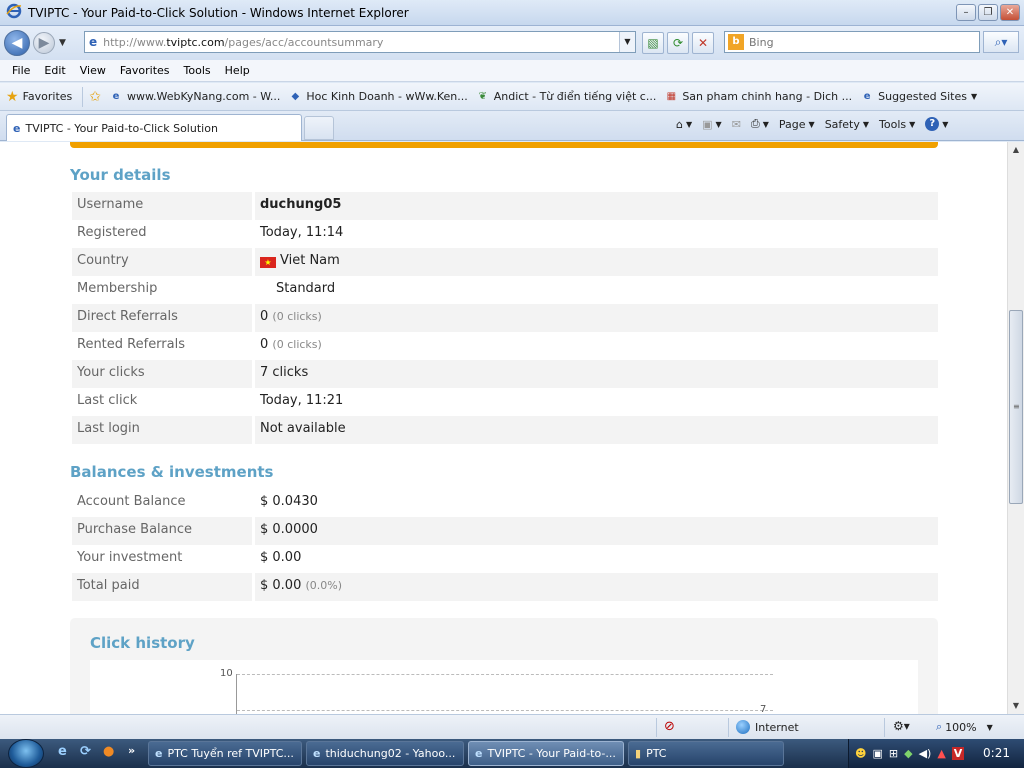 This screenshot has width=1024, height=768. What do you see at coordinates (918, 97) in the screenshot?
I see `favorite-item-suggested-sites: e Suggested Sites ▼` at bounding box center [918, 97].